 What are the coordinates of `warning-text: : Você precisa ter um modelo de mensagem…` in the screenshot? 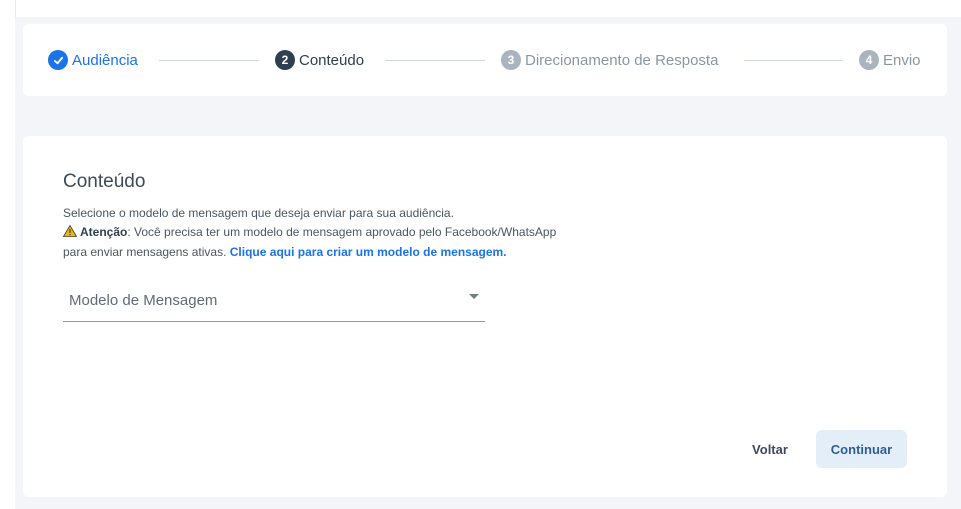 It's located at (342, 232).